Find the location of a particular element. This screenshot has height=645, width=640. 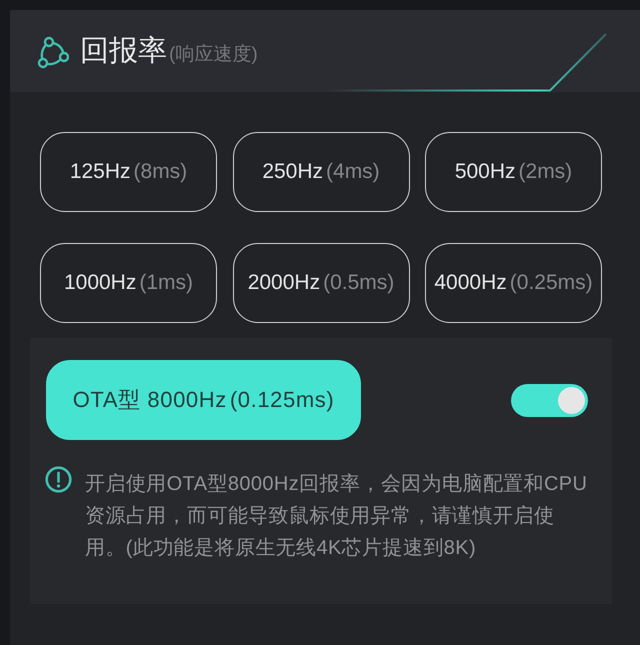

rate-option-button: 2000Hz(0.5ms) is located at coordinates (321, 283).